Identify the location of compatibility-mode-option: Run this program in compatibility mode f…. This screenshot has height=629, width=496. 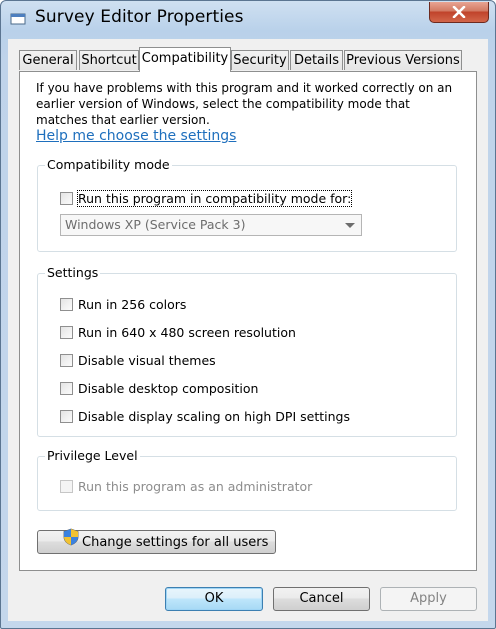
(206, 198).